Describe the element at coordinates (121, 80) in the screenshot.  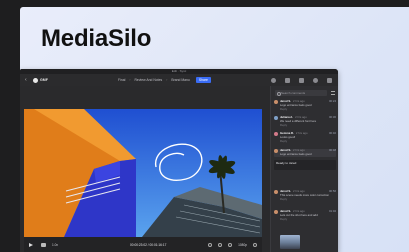
I see `breadcrumb-item: Final` at that location.